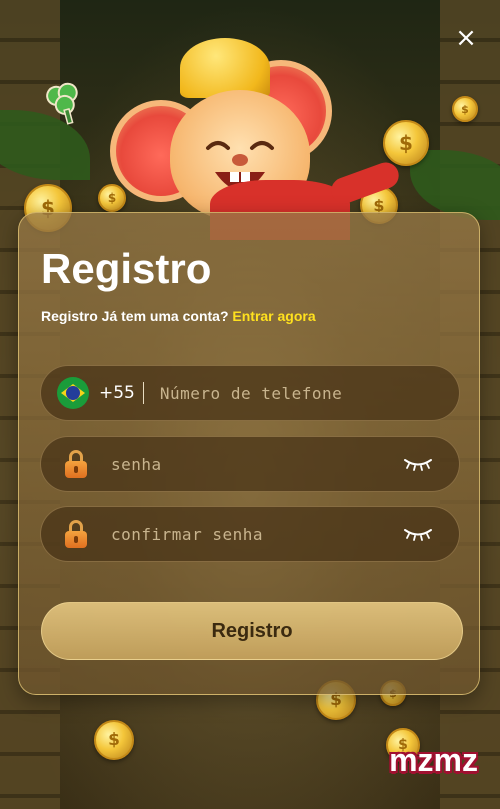 The height and width of the screenshot is (809, 500). What do you see at coordinates (225, 68) in the screenshot?
I see `mascot-hat` at bounding box center [225, 68].